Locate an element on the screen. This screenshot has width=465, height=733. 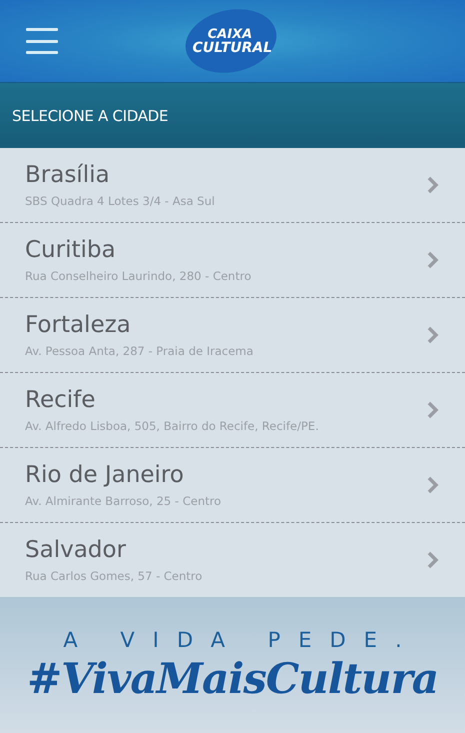
city-name: Salvador is located at coordinates (76, 550).